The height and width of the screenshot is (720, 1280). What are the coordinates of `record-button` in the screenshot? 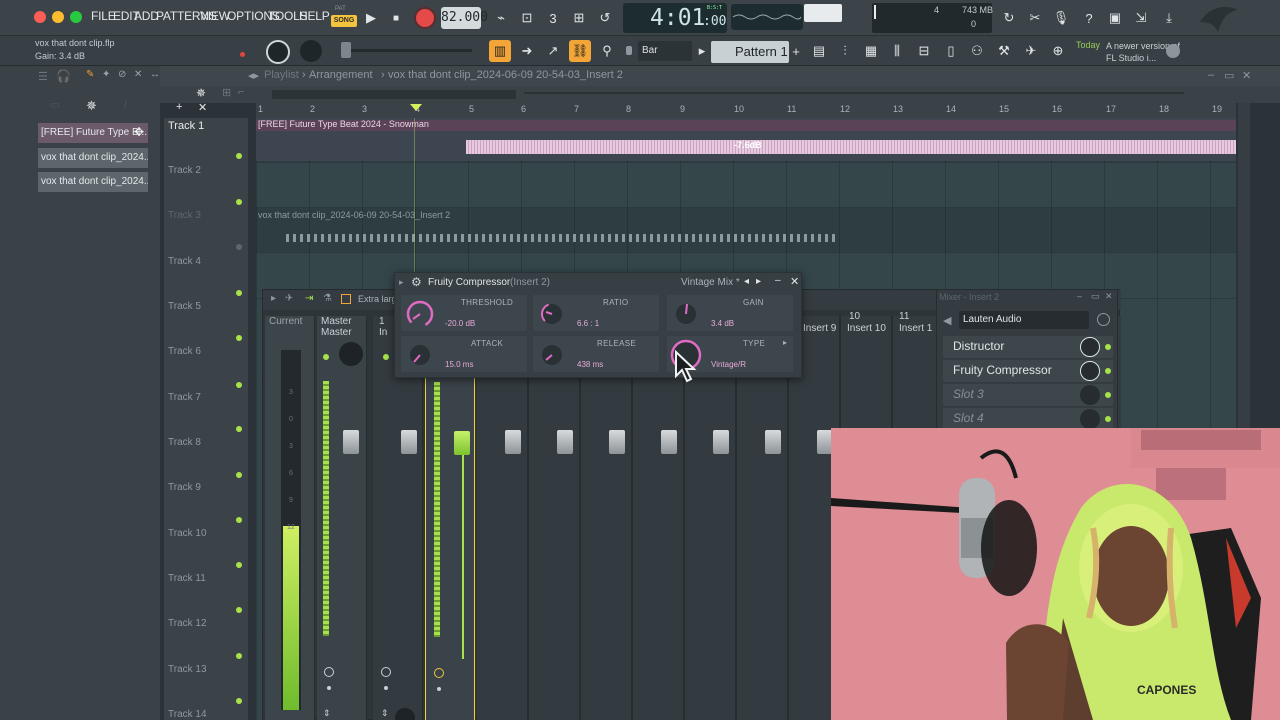 It's located at (425, 18).